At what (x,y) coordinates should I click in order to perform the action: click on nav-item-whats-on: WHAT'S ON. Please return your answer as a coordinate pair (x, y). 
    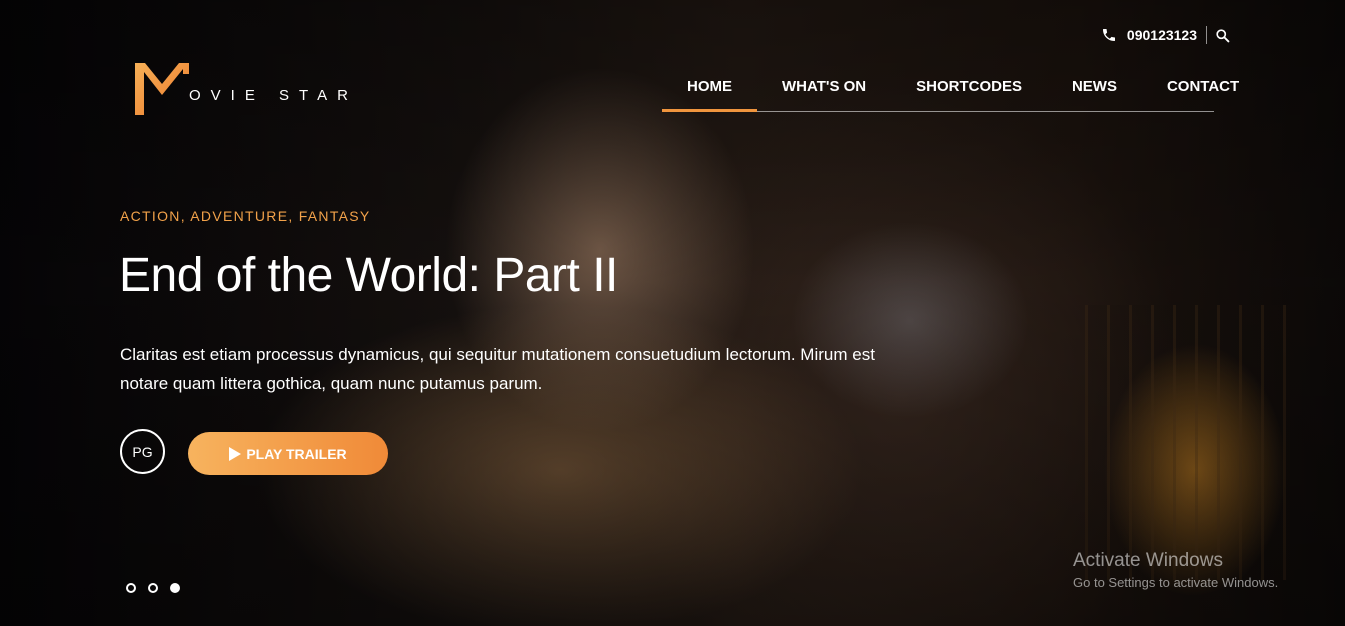
    Looking at the image, I should click on (824, 87).